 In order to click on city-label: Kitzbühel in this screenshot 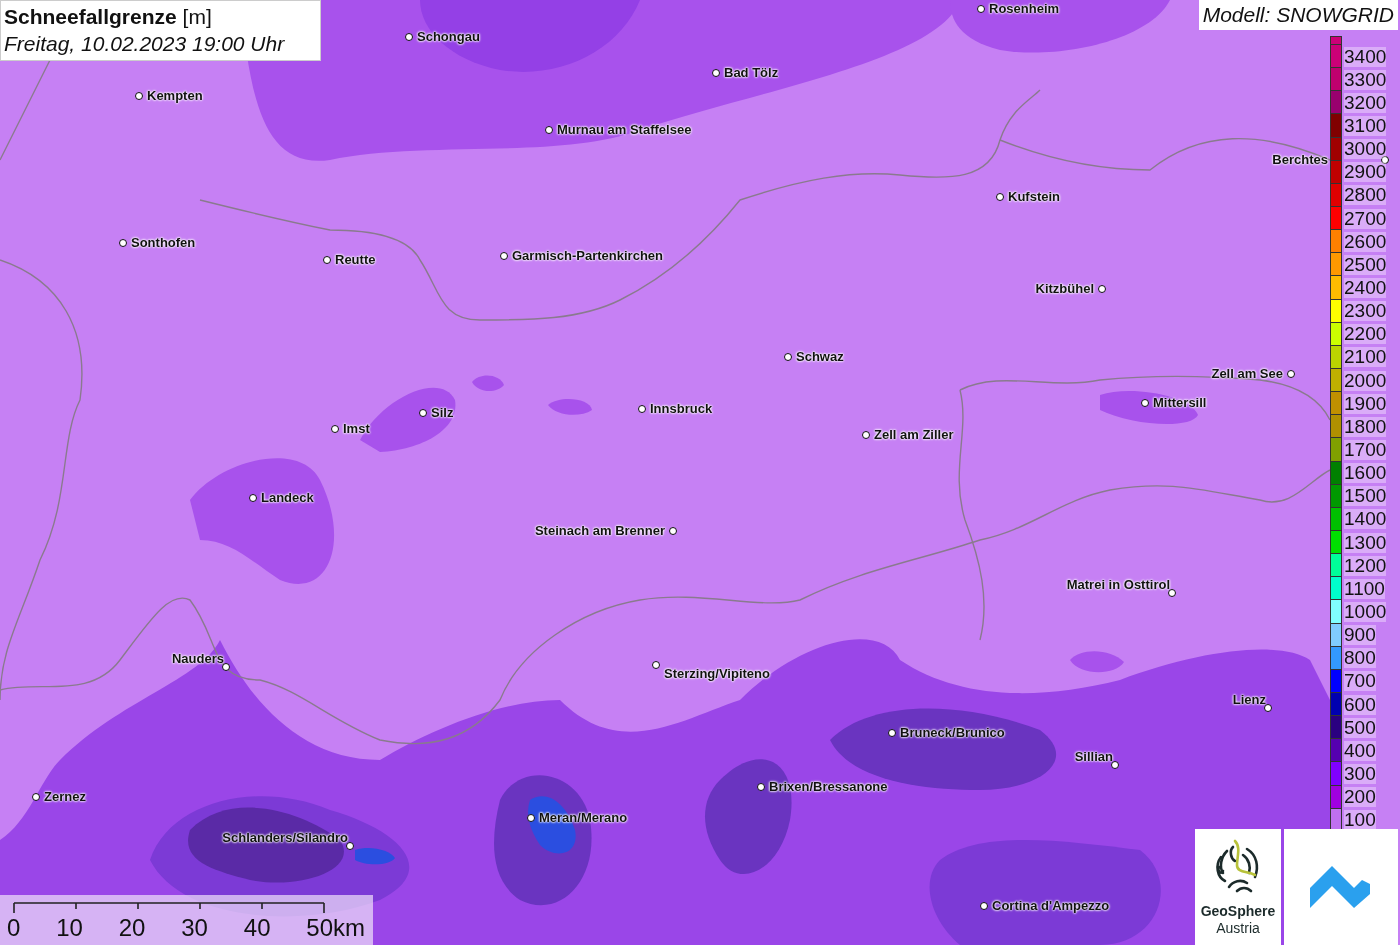, I will do `click(1064, 289)`.